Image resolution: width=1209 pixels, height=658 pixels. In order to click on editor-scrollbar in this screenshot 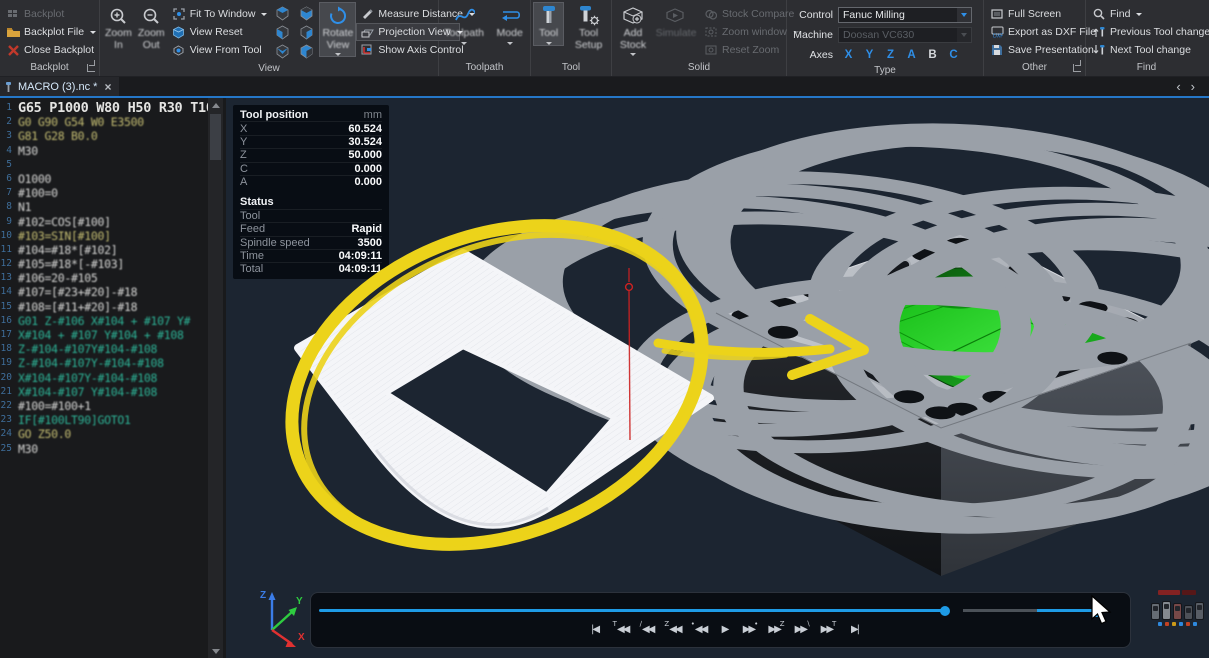, I will do `click(215, 378)`.